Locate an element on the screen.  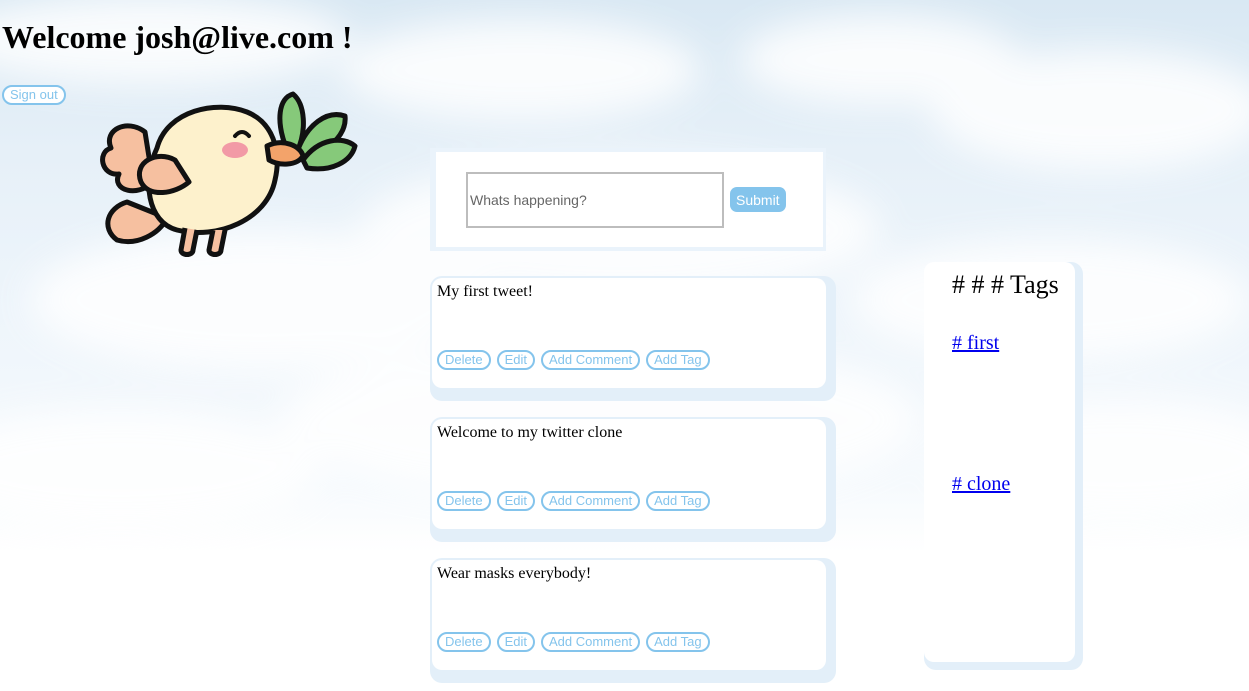
tweet-text: Welcome to my twitter clone is located at coordinates (530, 432).